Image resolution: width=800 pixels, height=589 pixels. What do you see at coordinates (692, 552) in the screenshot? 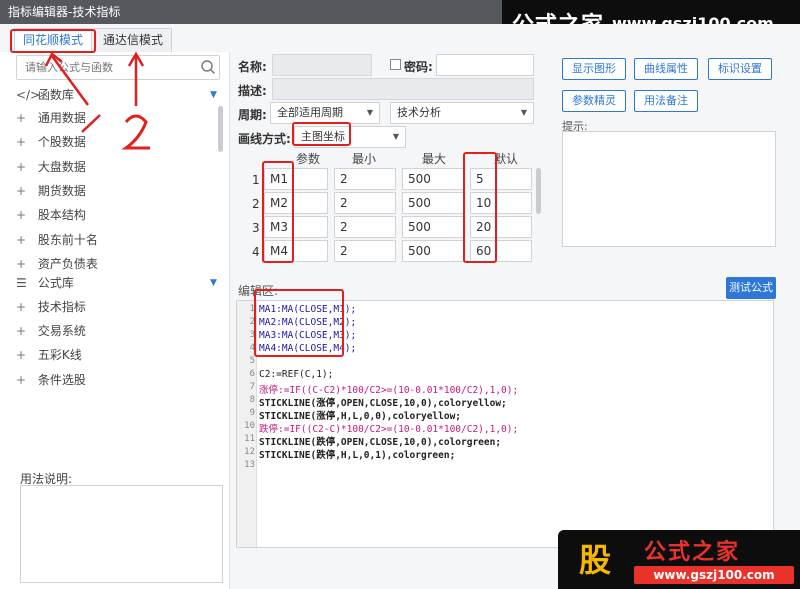
I see `watermark-brand-bottom: 公式之家` at bounding box center [692, 552].